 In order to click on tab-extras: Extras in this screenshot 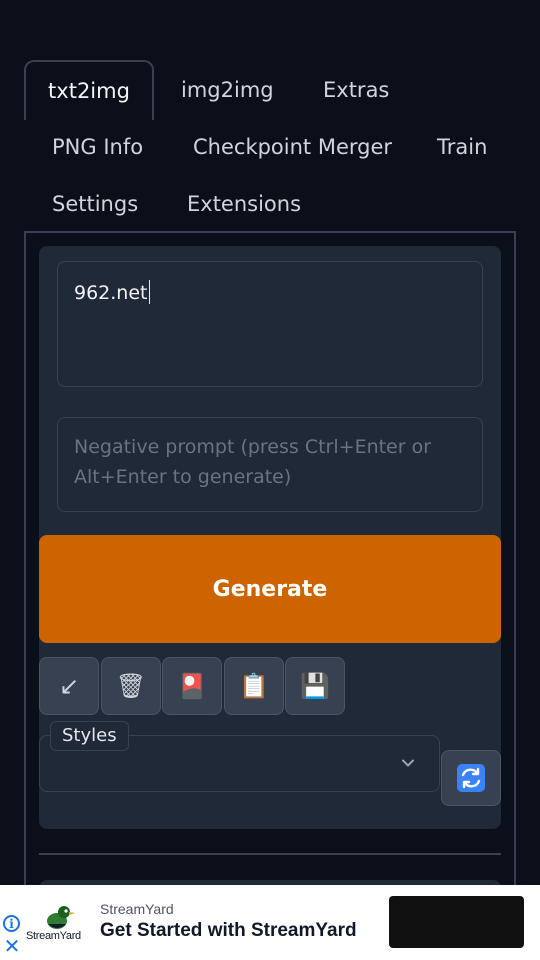, I will do `click(356, 90)`.